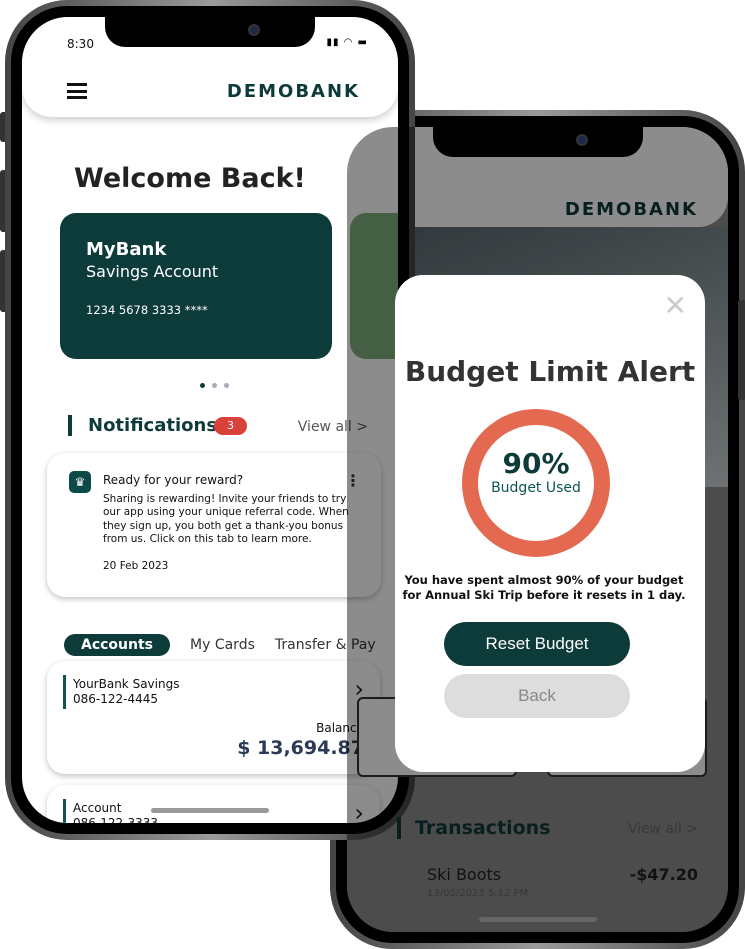 This screenshot has height=949, width=745. I want to click on welcome-heading: Welcome Back!, so click(190, 178).